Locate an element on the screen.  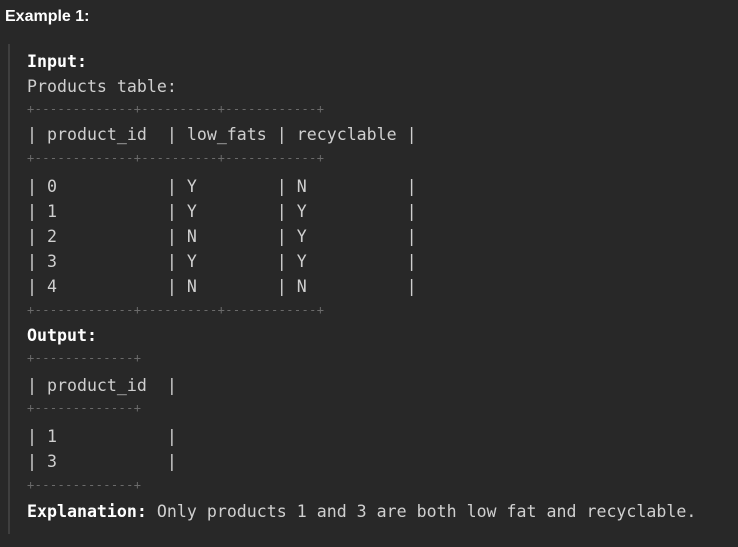
input-table-header-row: | product_id | low_fats | recyclable | is located at coordinates (222, 134).